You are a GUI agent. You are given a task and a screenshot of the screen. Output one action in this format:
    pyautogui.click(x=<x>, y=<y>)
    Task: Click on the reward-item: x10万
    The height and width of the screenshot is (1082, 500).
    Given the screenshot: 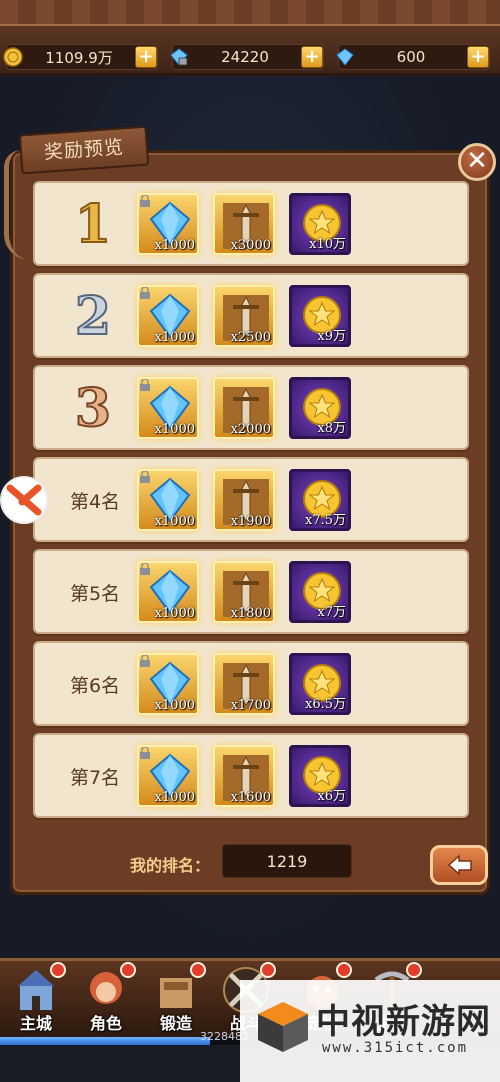 What is the action you would take?
    pyautogui.click(x=320, y=224)
    